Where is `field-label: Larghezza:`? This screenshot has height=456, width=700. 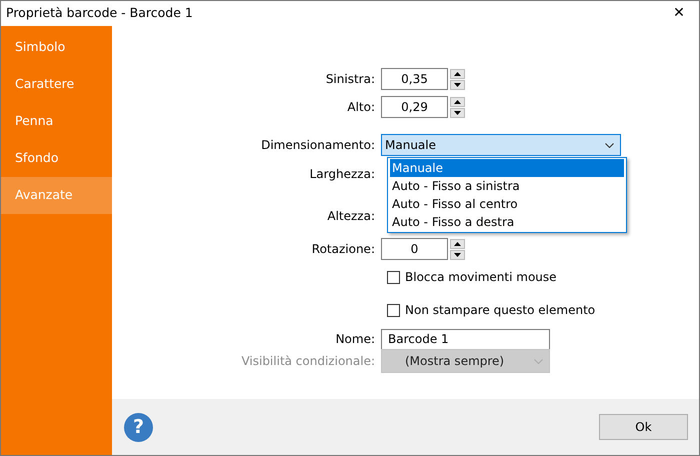
field-label: Larghezza: is located at coordinates (342, 174).